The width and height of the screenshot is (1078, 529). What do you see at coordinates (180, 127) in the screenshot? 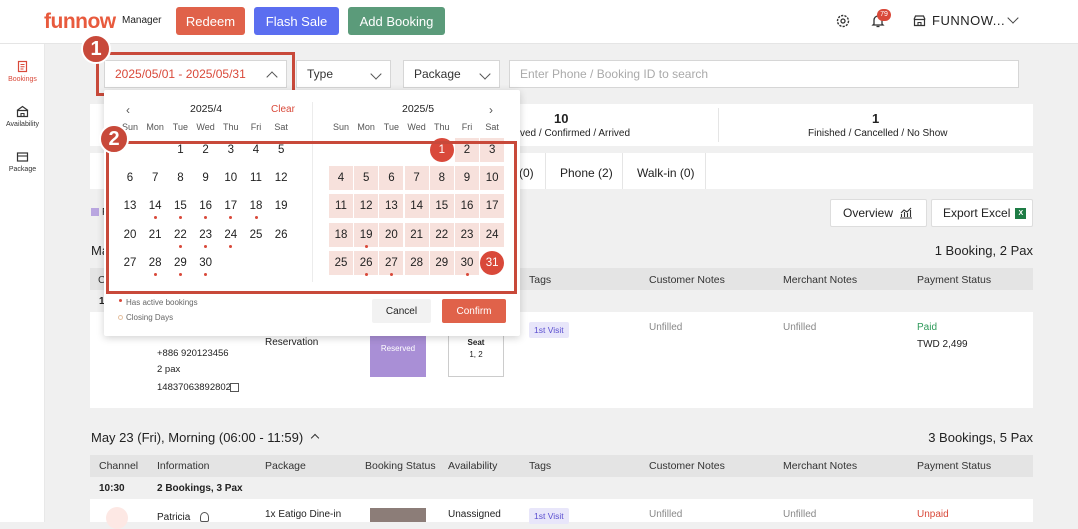
I see `weekday-label: Tue` at bounding box center [180, 127].